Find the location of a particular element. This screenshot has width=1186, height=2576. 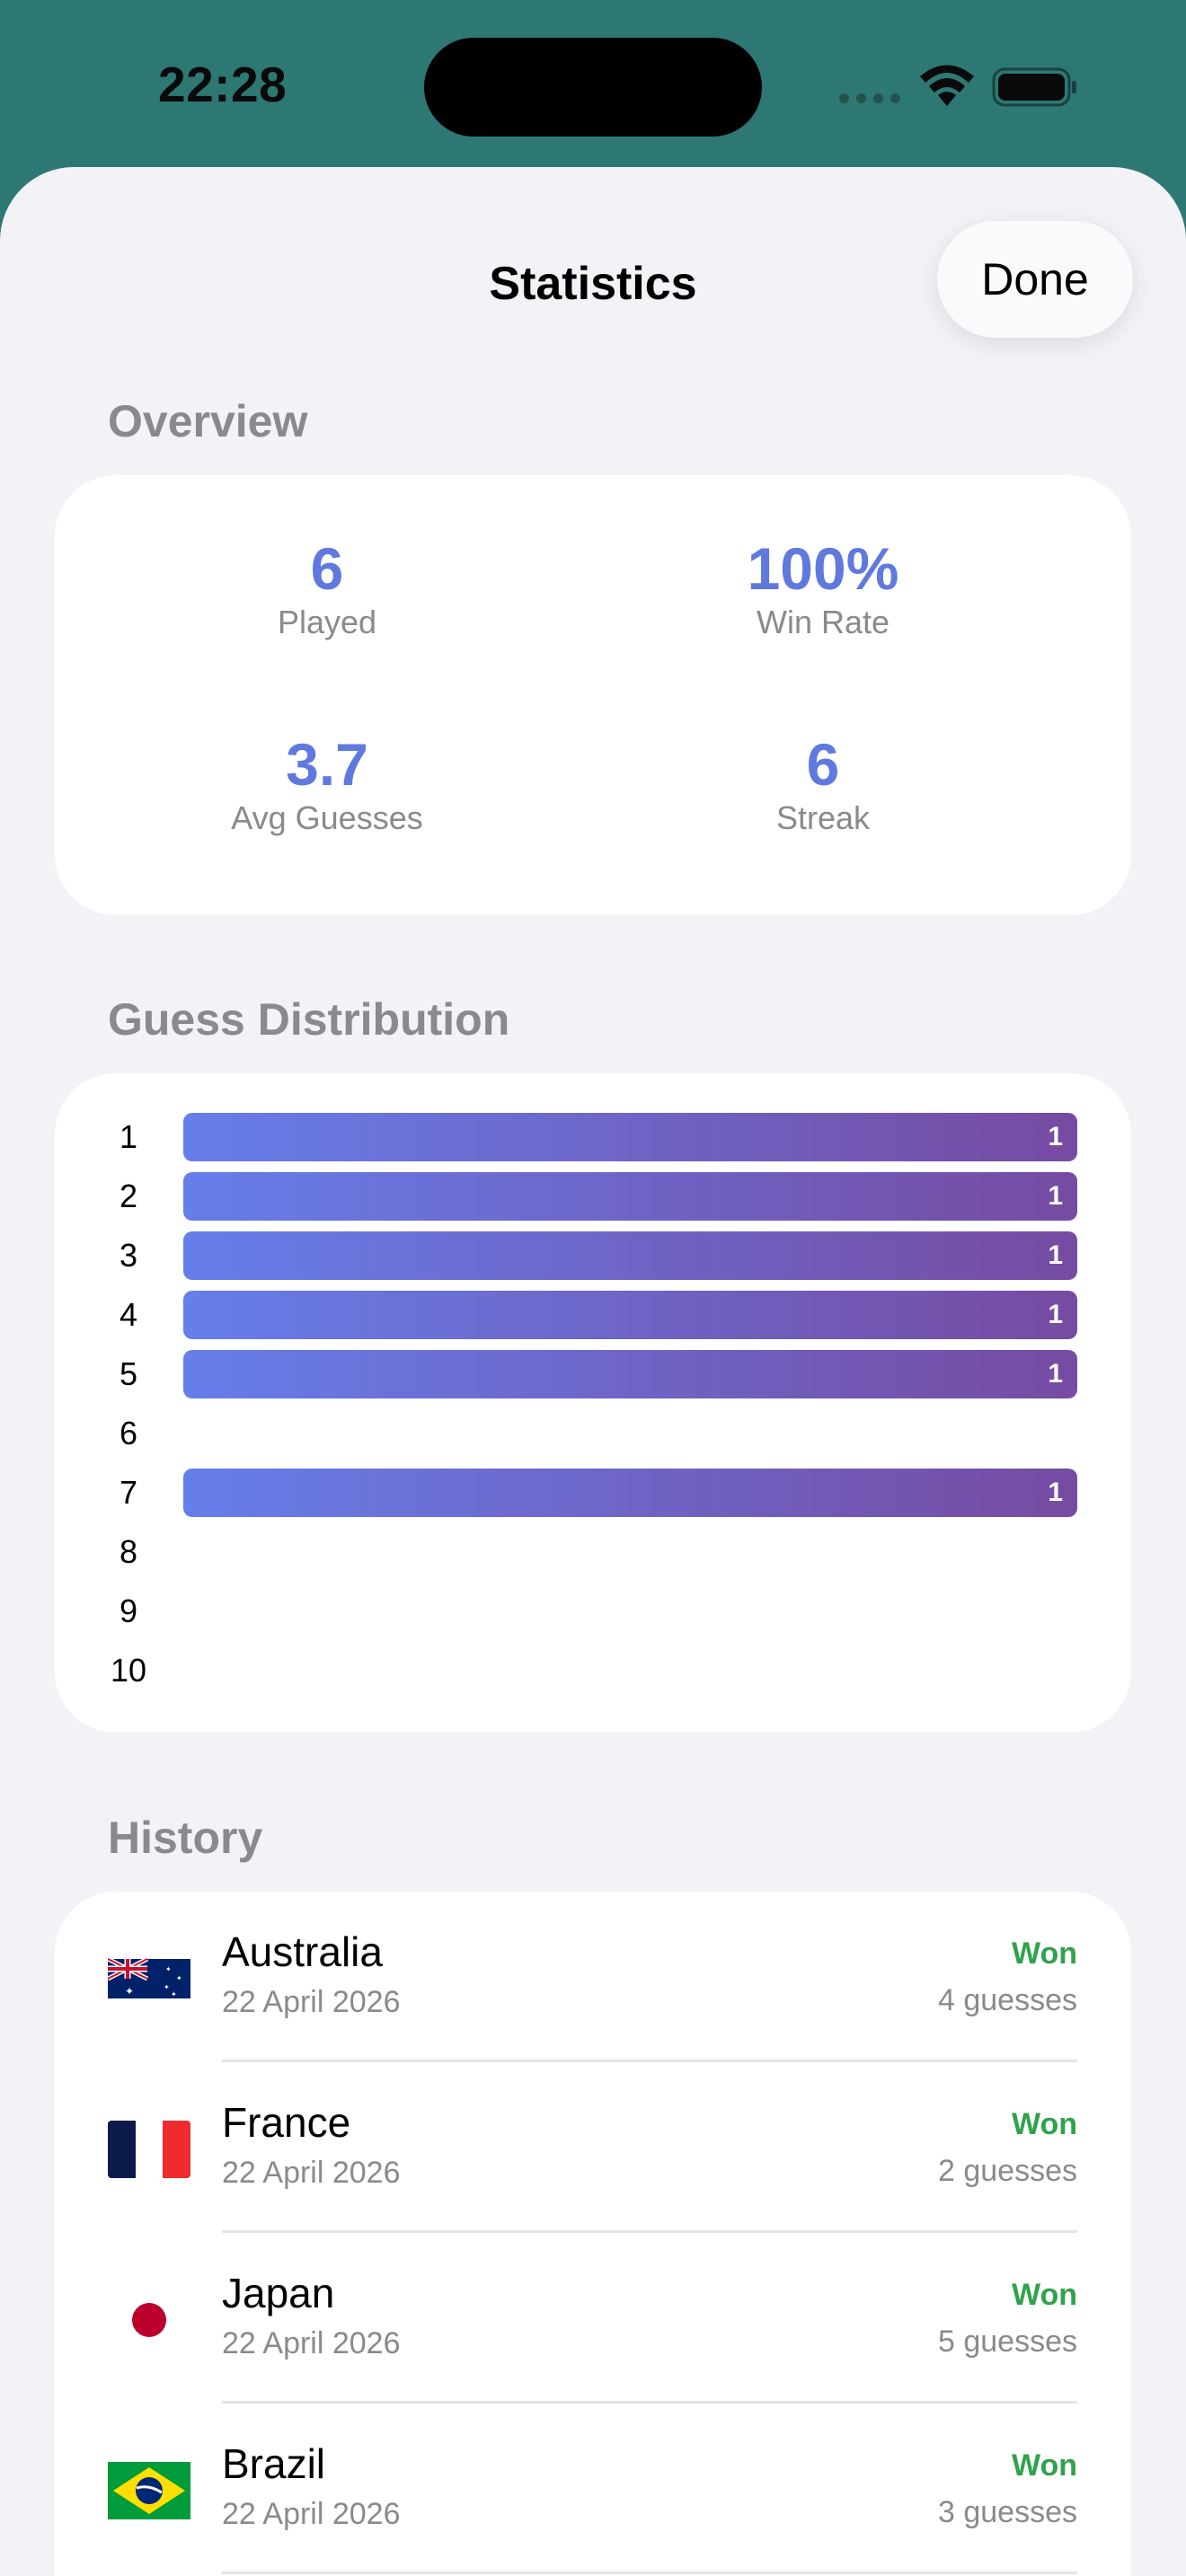

distribution-row: 6 is located at coordinates (593, 1433).